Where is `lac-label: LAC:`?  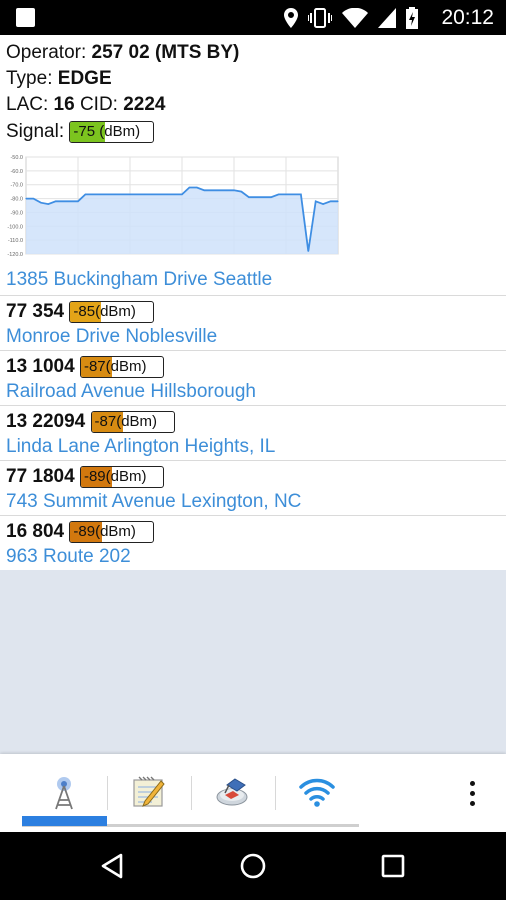 lac-label: LAC: is located at coordinates (27, 104).